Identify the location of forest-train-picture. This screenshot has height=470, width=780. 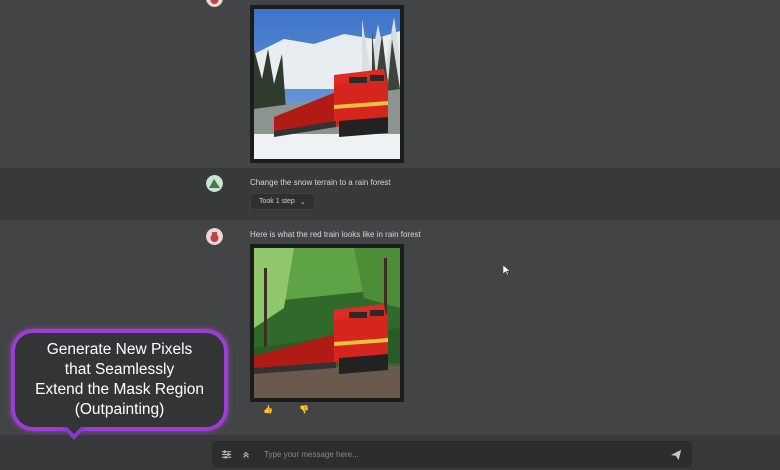
(327, 323).